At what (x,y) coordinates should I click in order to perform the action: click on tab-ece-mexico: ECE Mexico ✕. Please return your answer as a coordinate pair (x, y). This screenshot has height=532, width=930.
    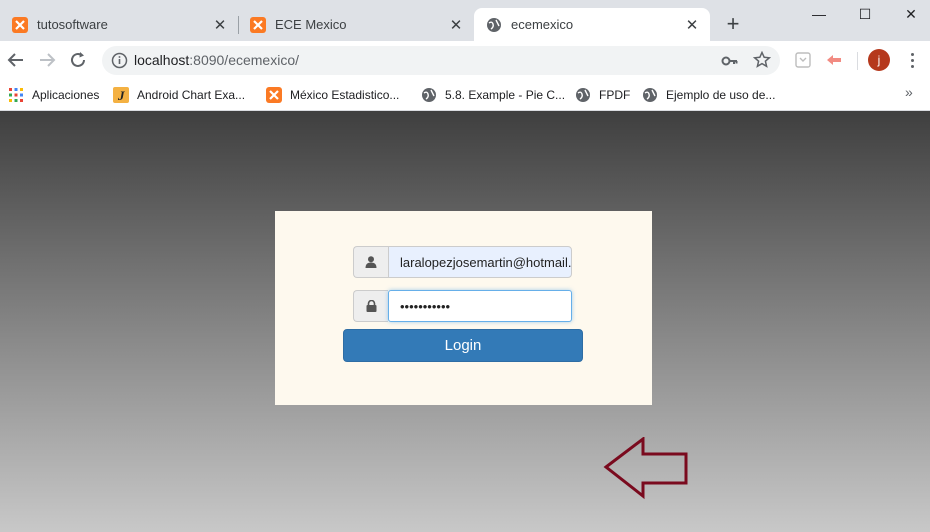
    Looking at the image, I should click on (356, 24).